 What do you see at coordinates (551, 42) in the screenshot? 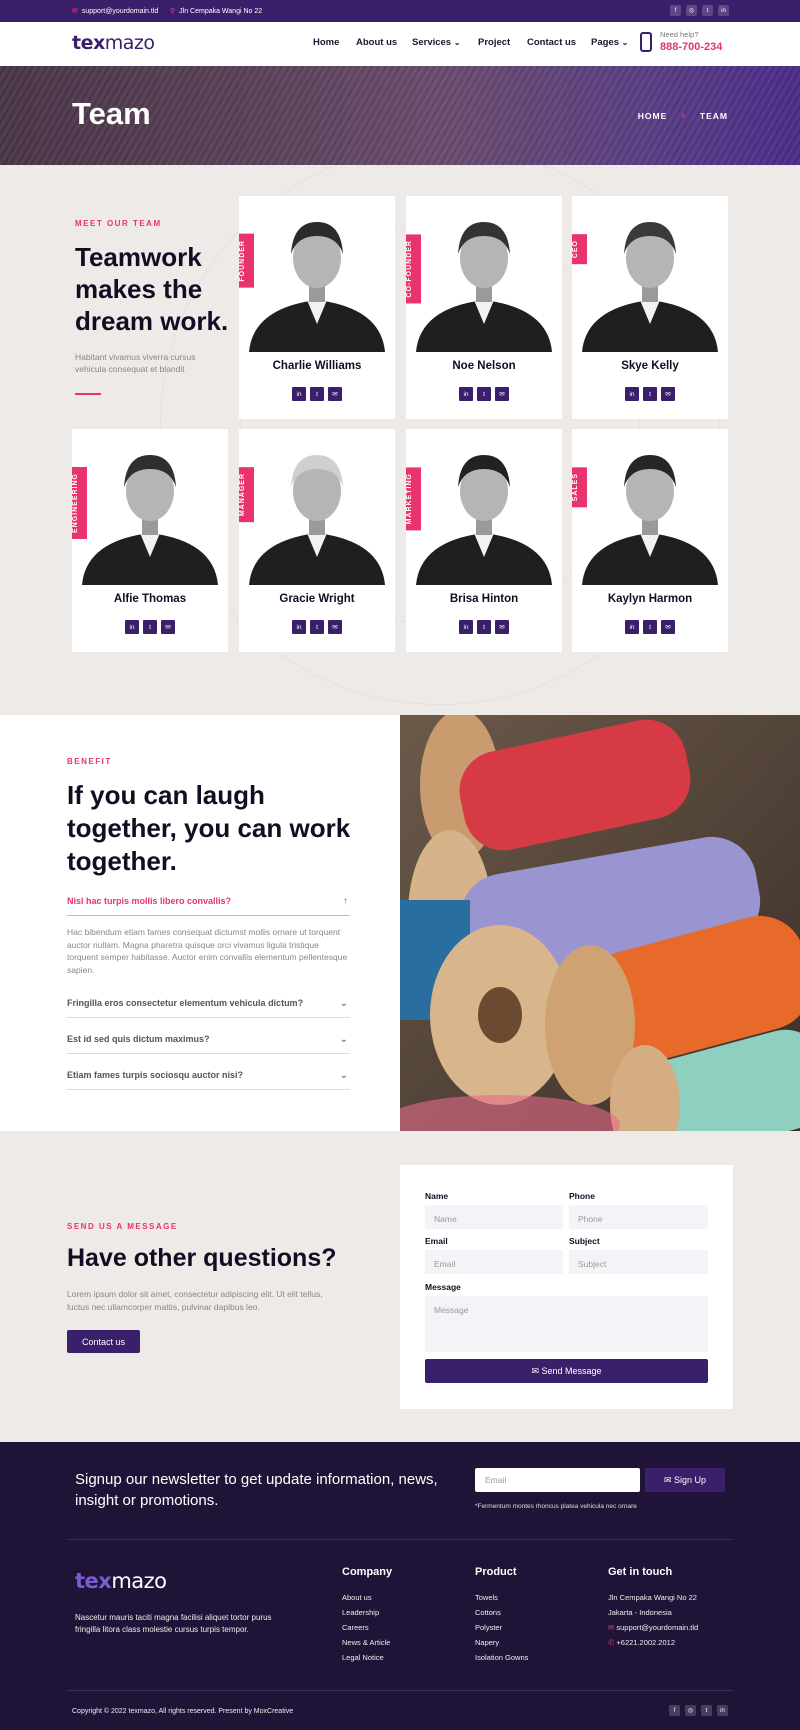
I see `nav-item-contact: Contact us` at bounding box center [551, 42].